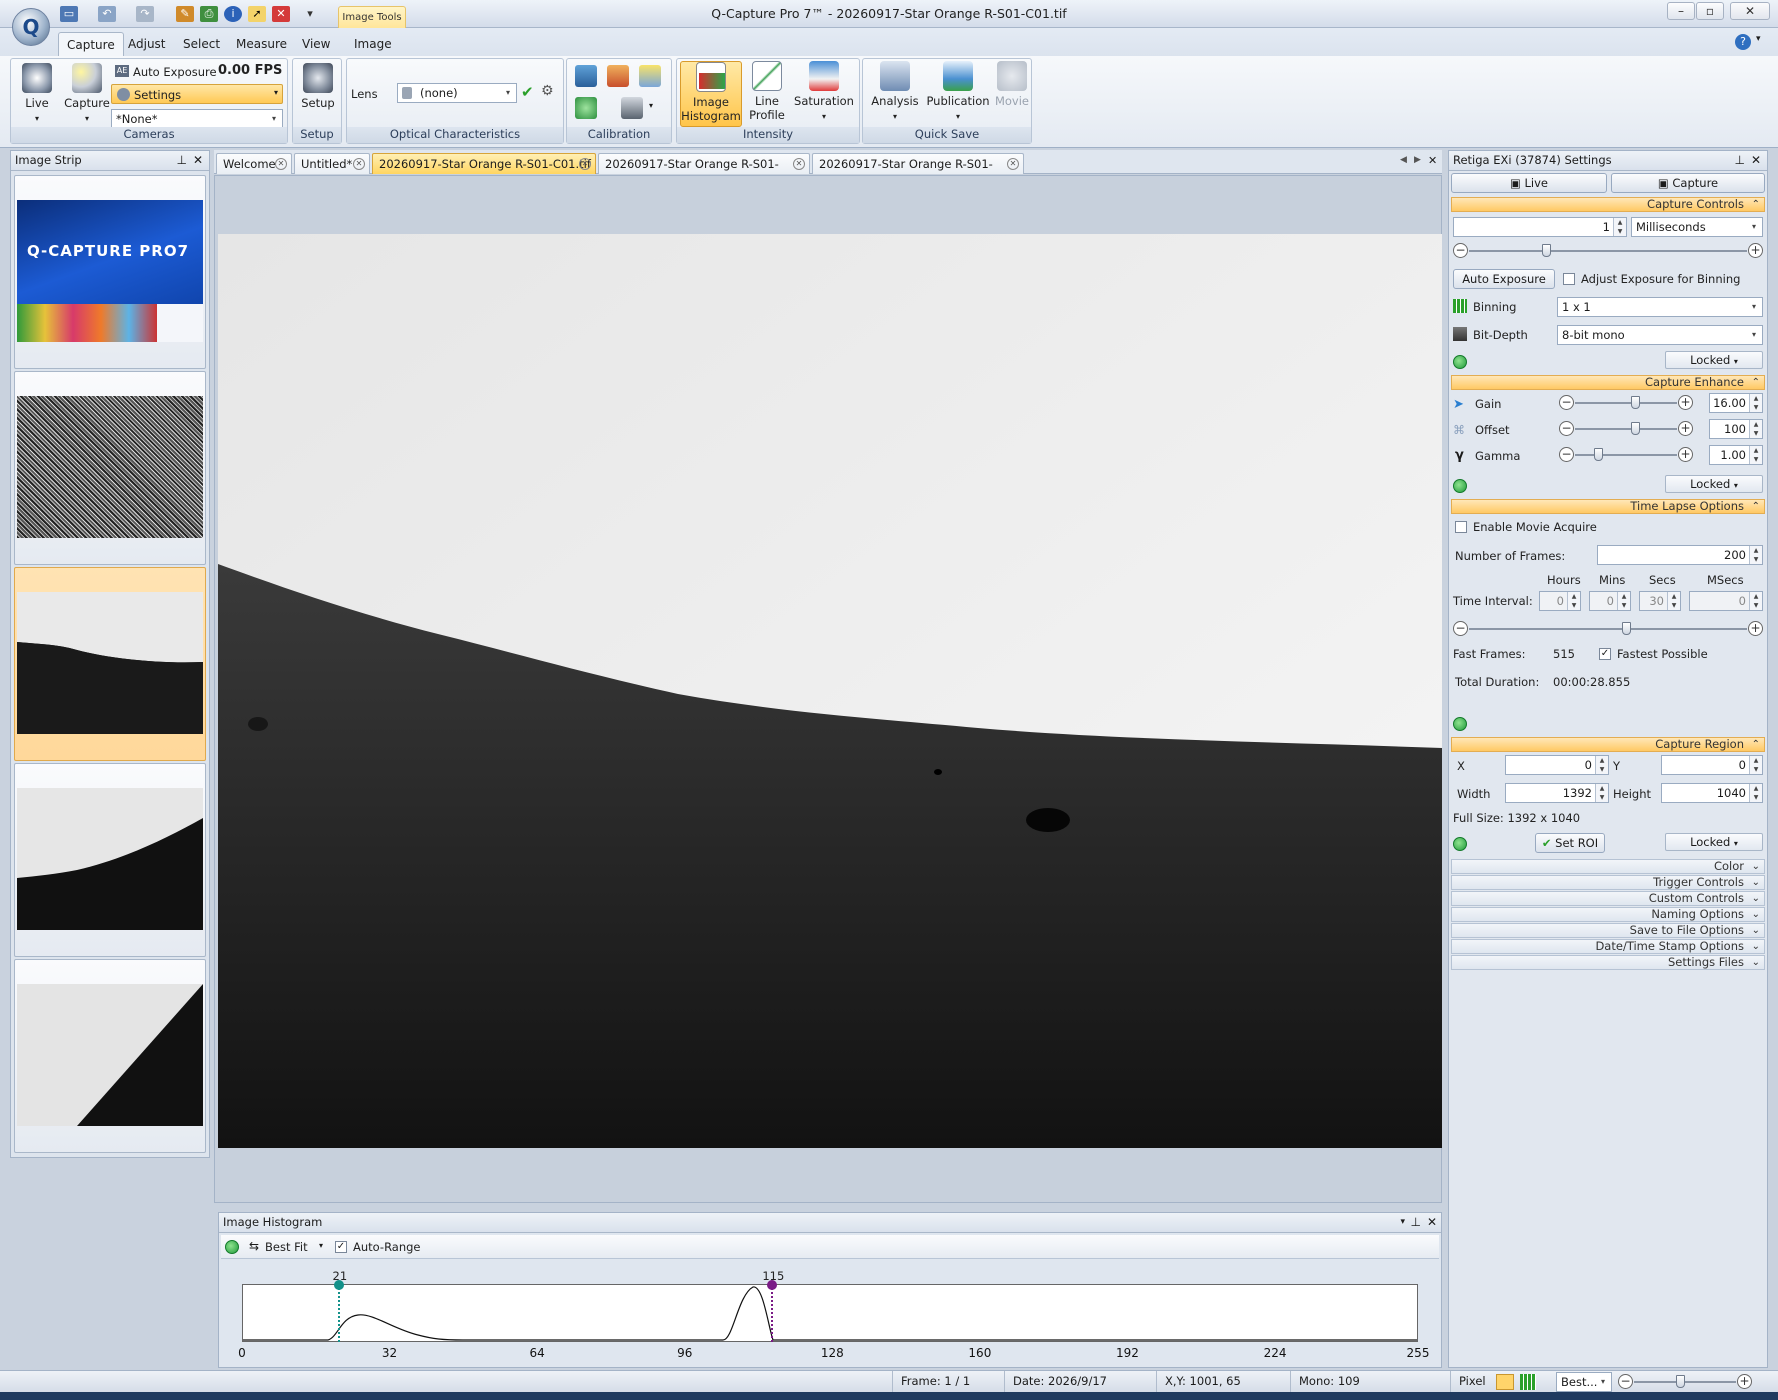  I want to click on zoom-combo: Best... ▾, so click(1584, 1382).